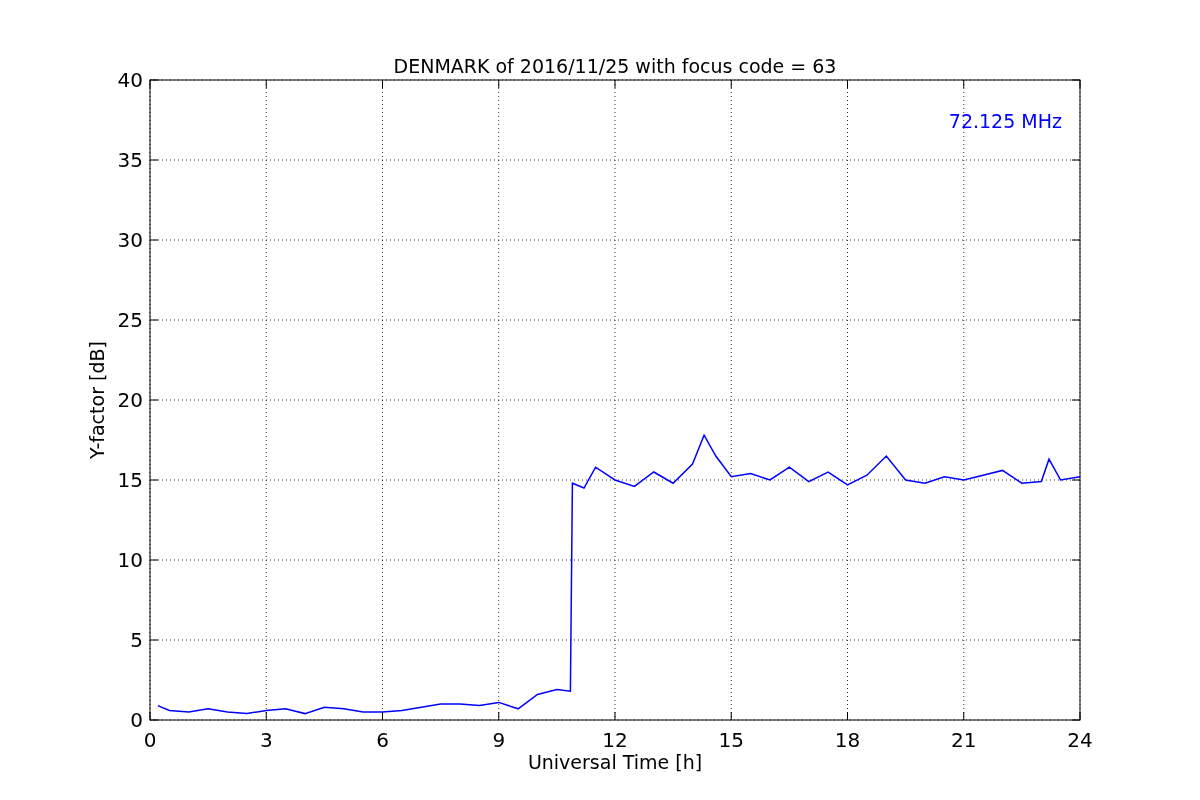  Describe the element at coordinates (130, 80) in the screenshot. I see `tick-label: 40` at that location.